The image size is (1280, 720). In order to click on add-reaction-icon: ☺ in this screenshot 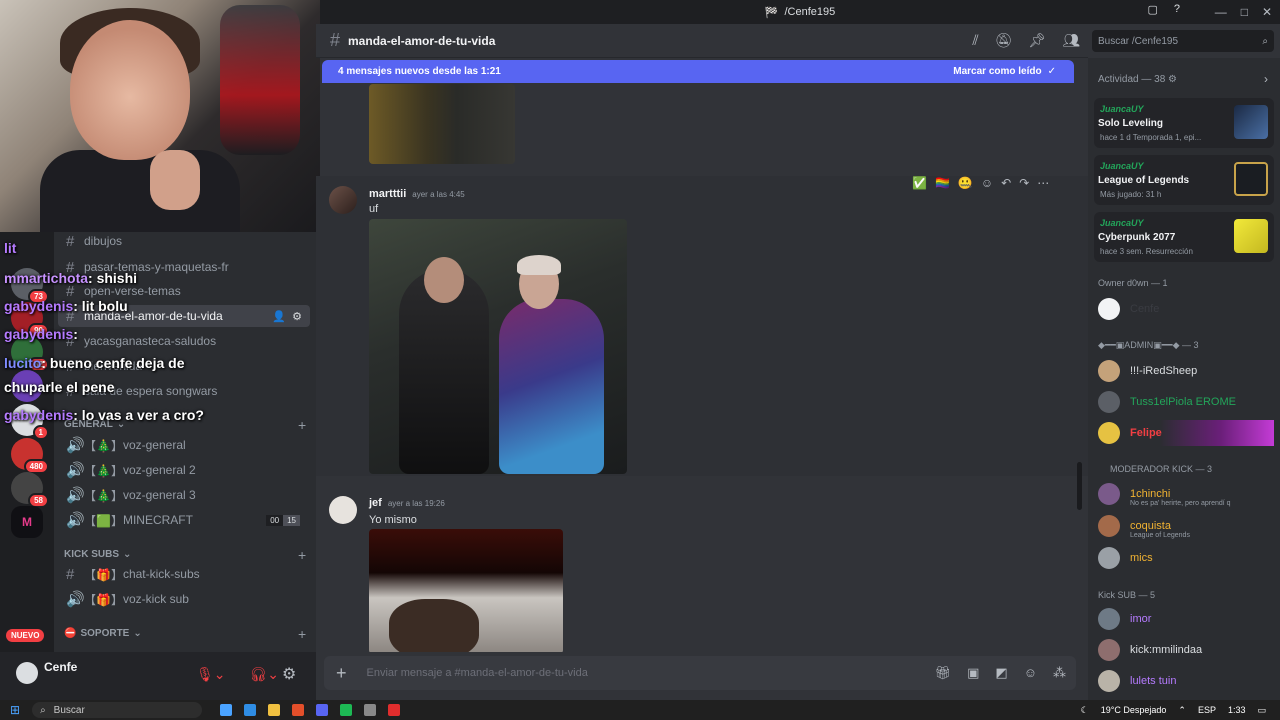, I will do `click(987, 183)`.